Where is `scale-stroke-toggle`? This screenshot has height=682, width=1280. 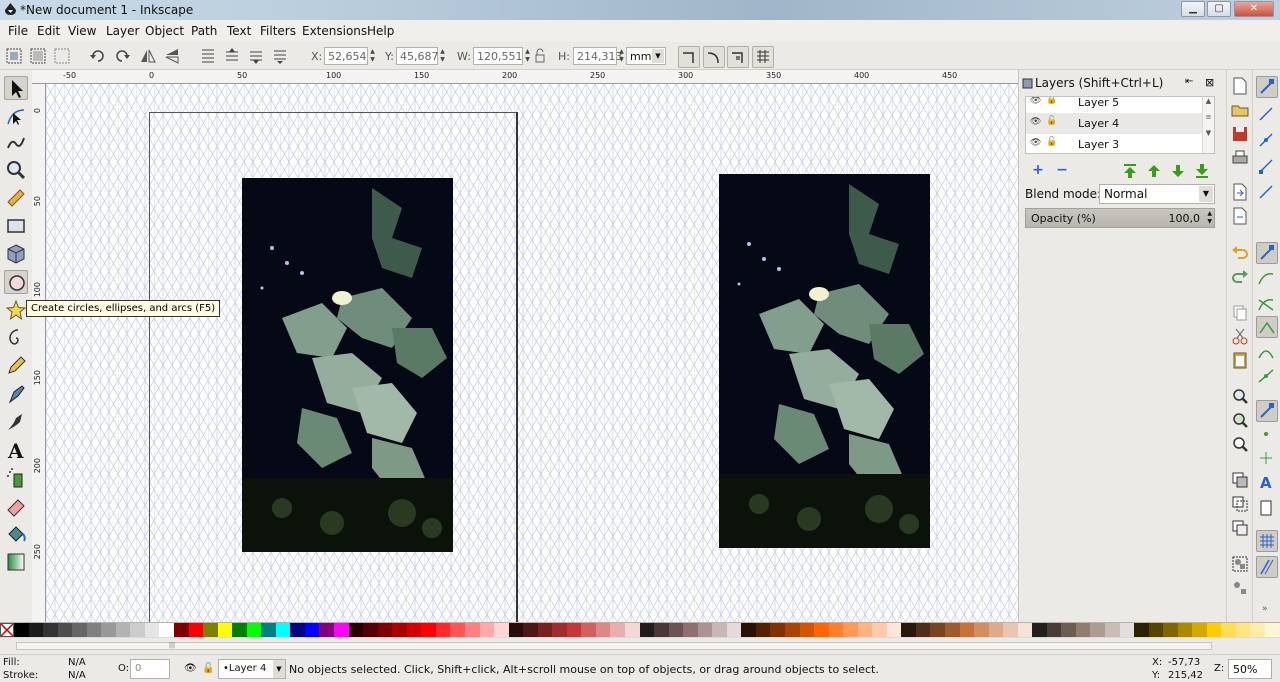 scale-stroke-toggle is located at coordinates (689, 57).